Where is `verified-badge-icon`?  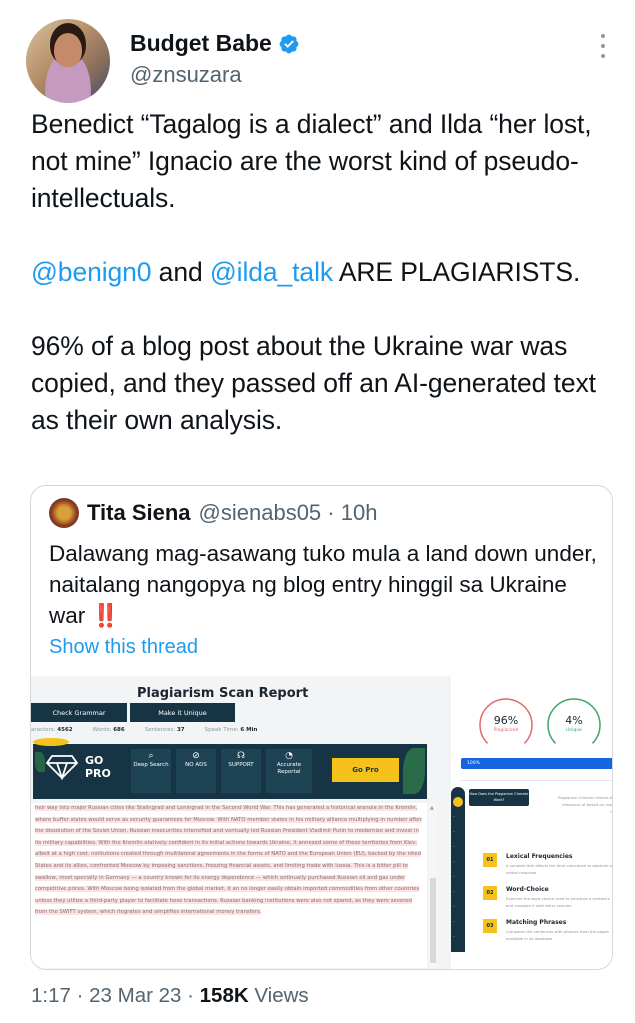 verified-badge-icon is located at coordinates (289, 43).